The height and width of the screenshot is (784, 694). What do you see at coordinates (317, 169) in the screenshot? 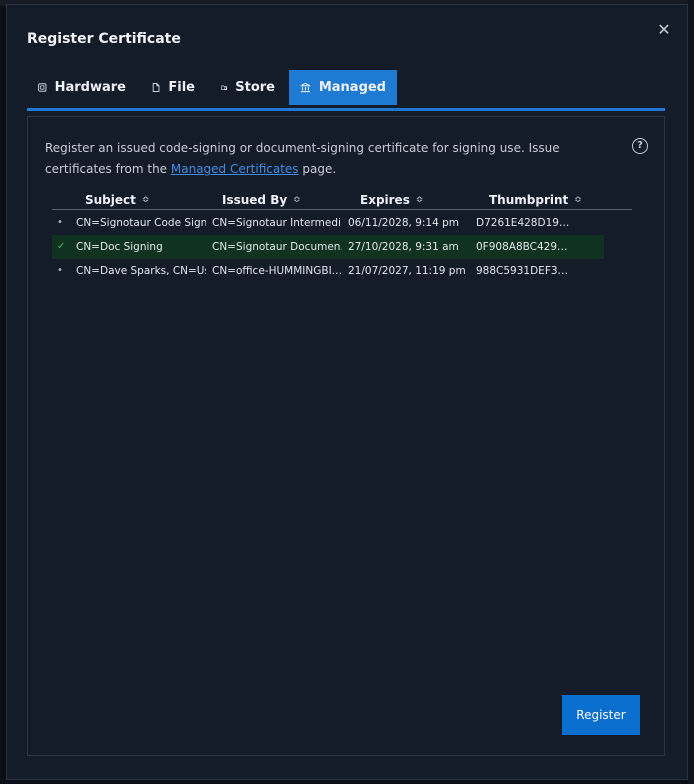
I see `description-text-end: page.` at bounding box center [317, 169].